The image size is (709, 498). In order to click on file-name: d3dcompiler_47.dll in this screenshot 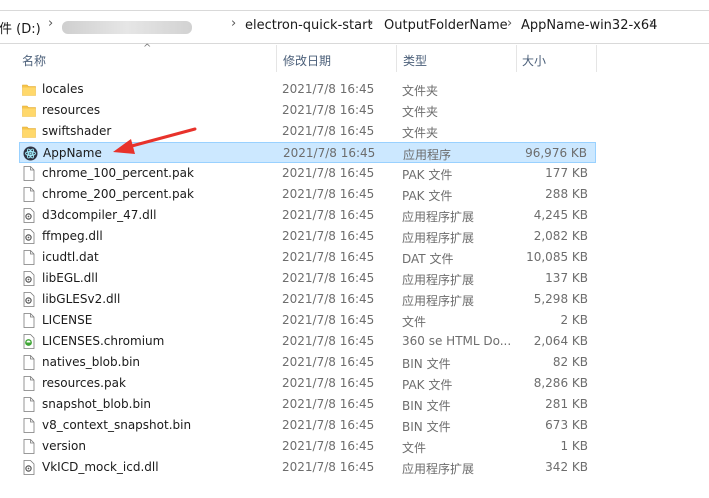, I will do `click(99, 215)`.